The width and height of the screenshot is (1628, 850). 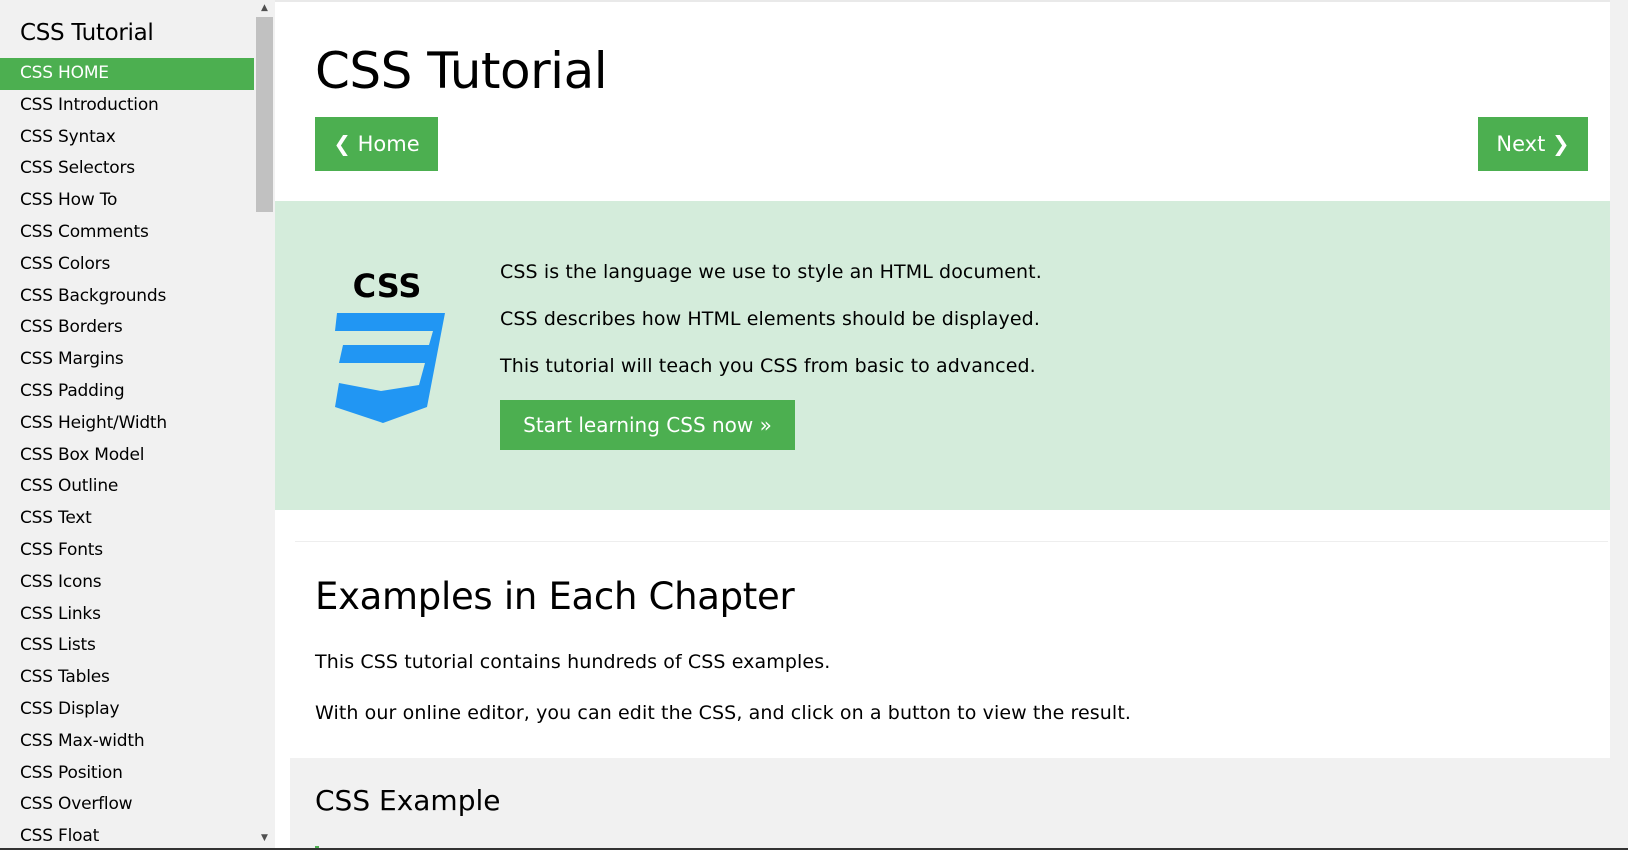 I want to click on scrollbar-thumb, so click(x=264, y=114).